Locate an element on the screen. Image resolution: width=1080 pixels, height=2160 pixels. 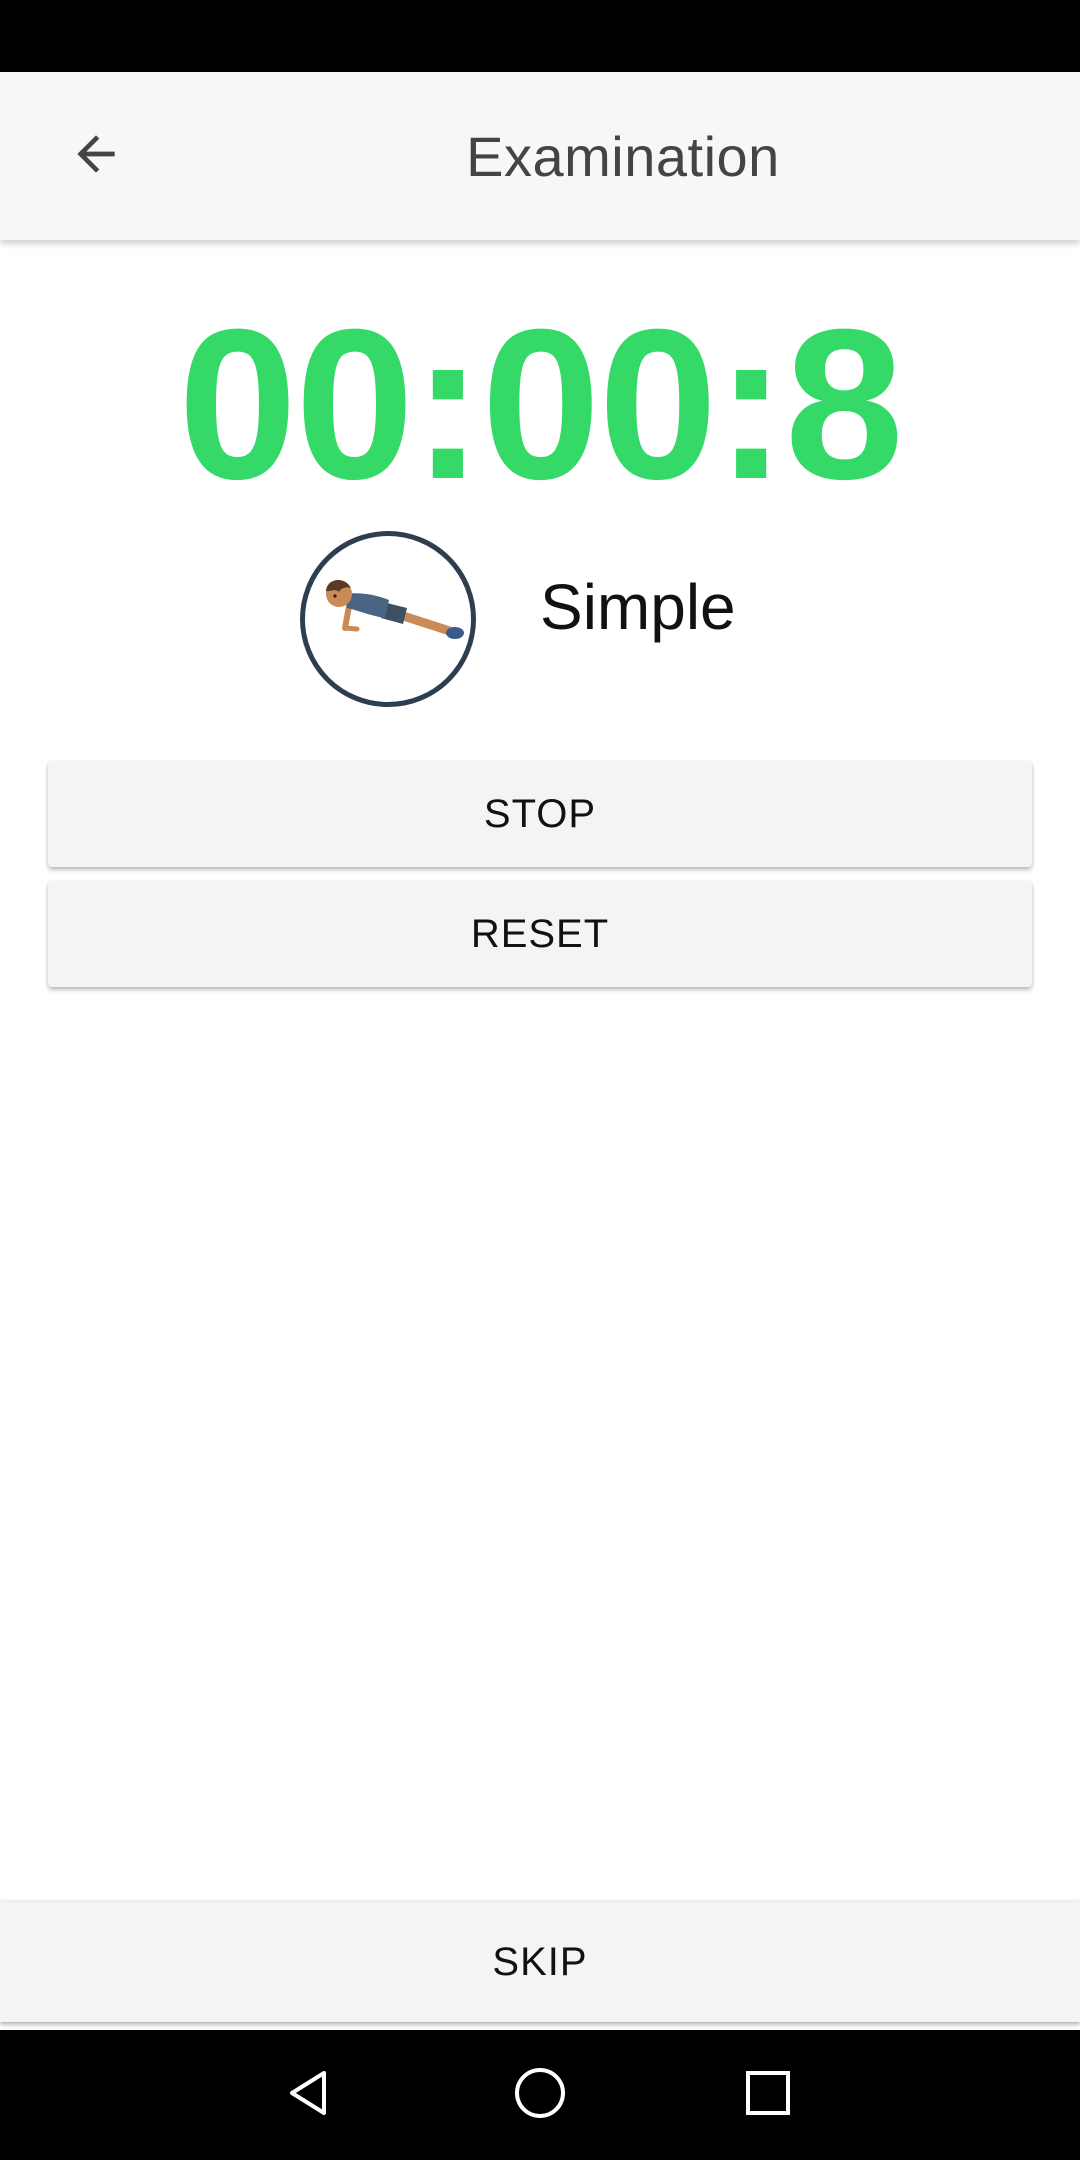
nav-home-icon is located at coordinates (540, 2095).